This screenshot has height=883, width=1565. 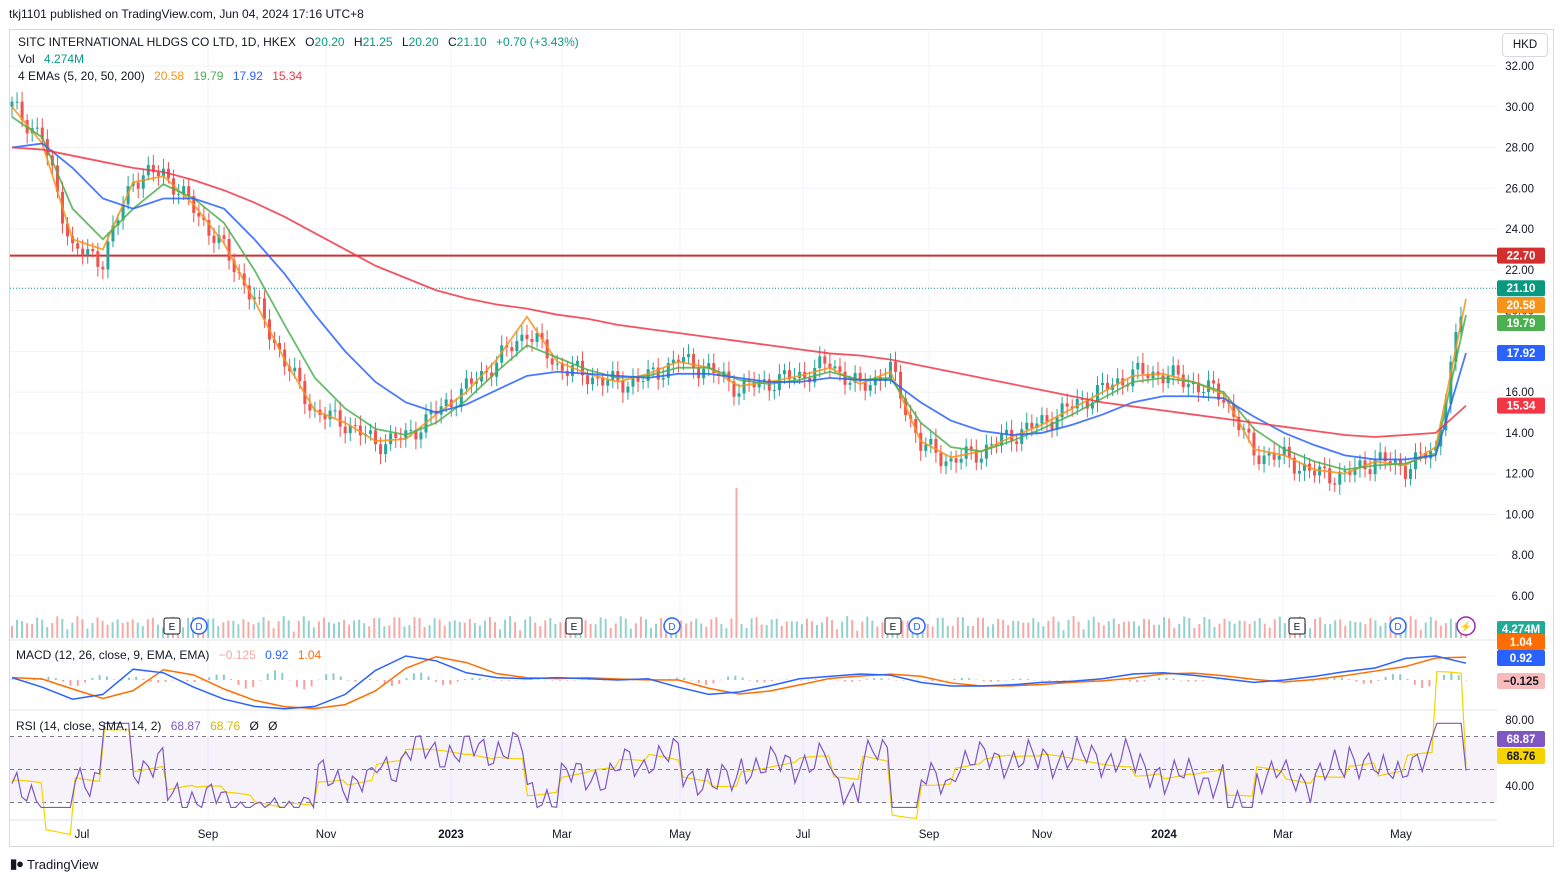 What do you see at coordinates (169, 76) in the screenshot?
I see `ema5-value: 20.58` at bounding box center [169, 76].